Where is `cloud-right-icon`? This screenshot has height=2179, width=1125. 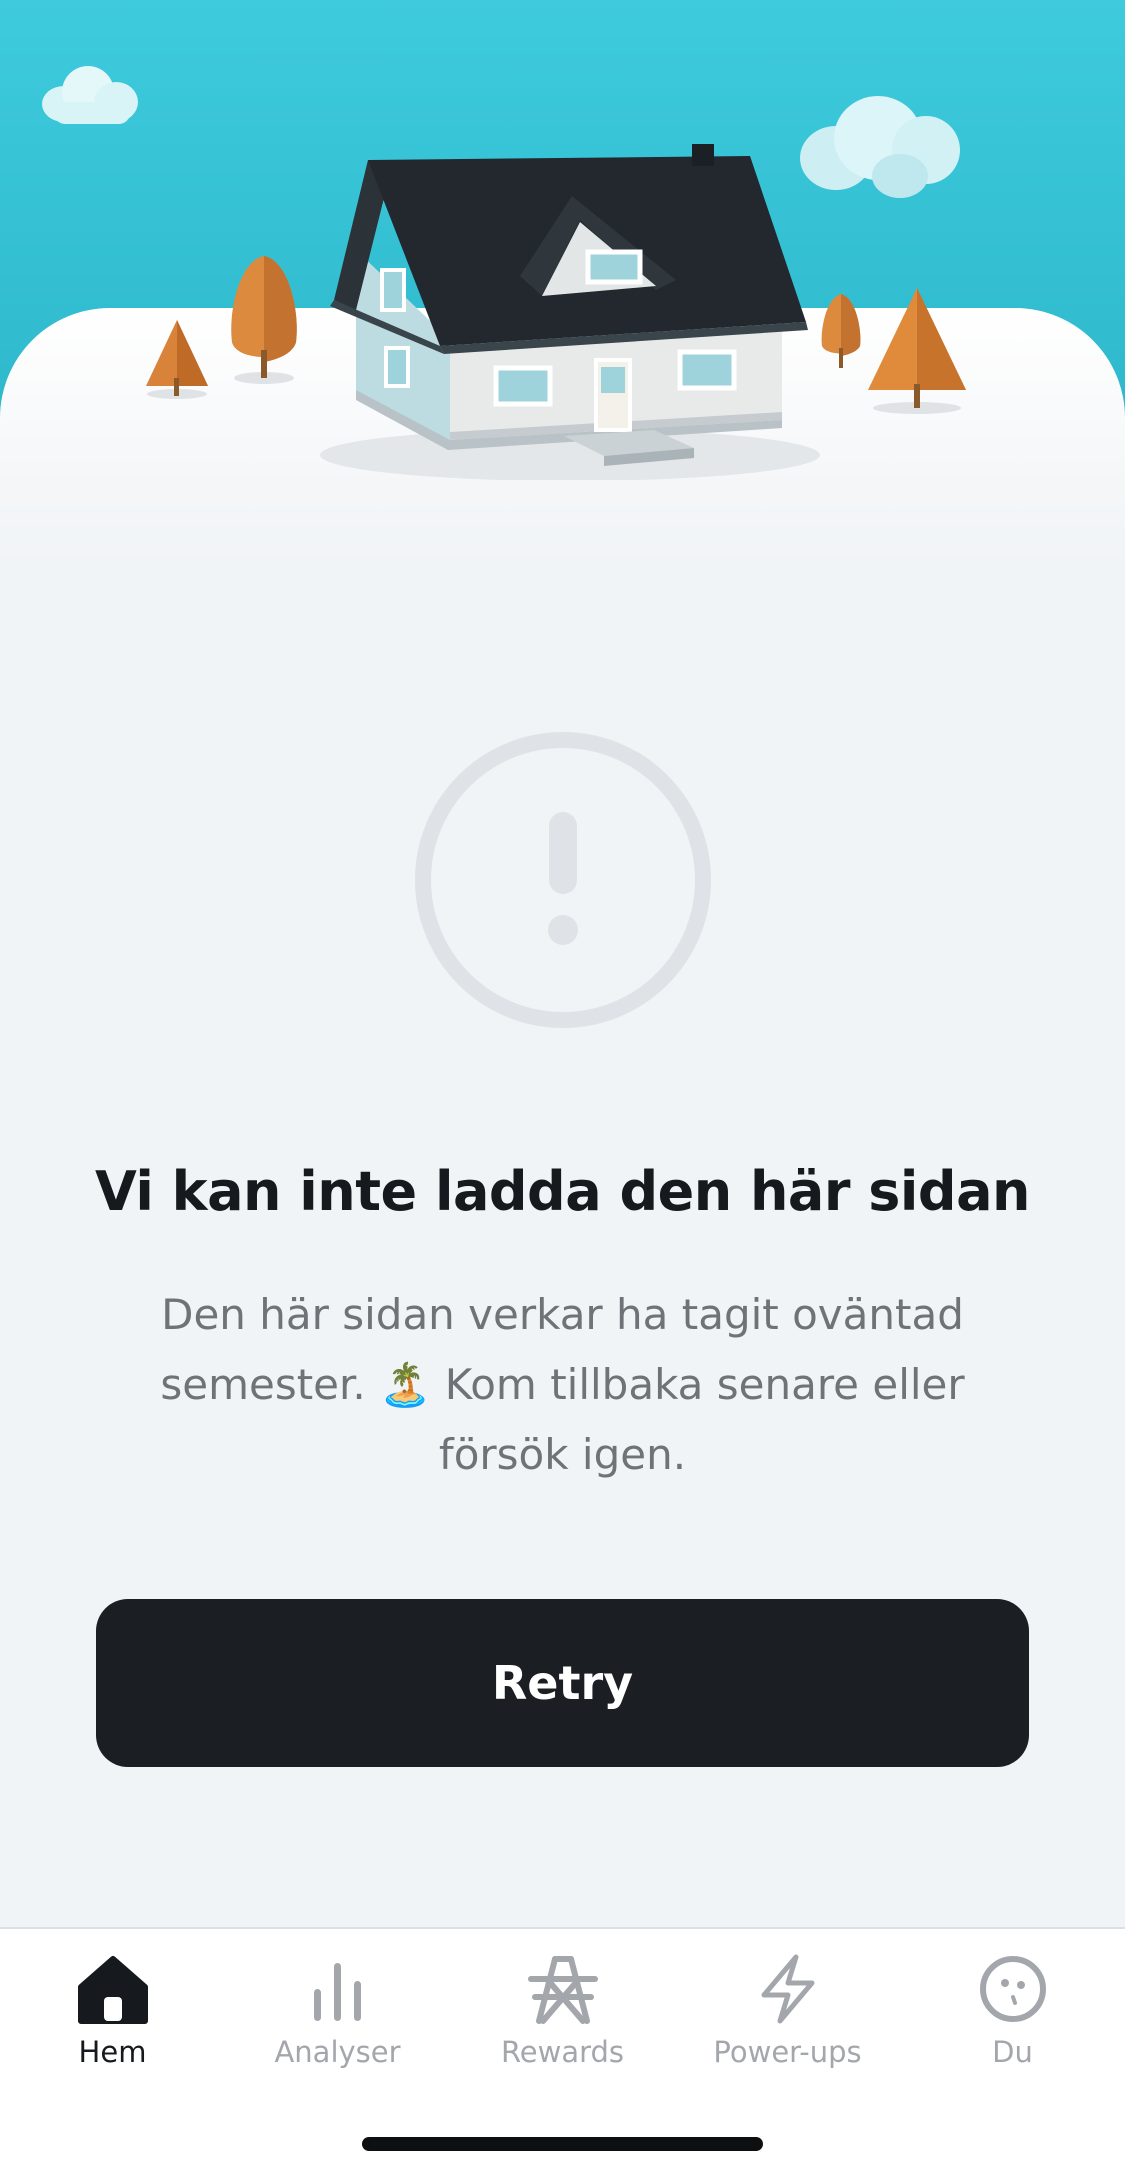 cloud-right-icon is located at coordinates (880, 147).